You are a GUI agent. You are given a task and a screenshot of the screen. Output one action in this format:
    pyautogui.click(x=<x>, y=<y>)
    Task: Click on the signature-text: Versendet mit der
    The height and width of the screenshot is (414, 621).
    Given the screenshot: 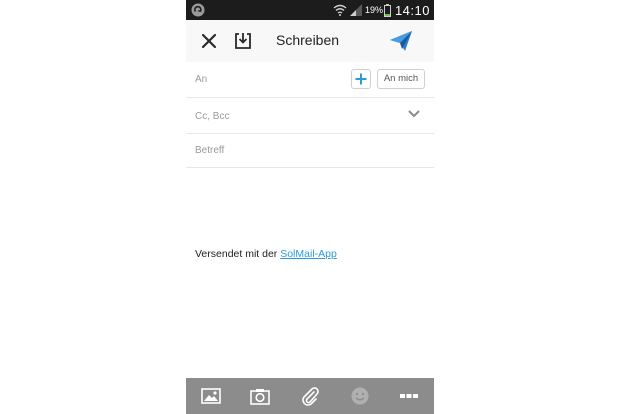 What is the action you would take?
    pyautogui.click(x=238, y=254)
    